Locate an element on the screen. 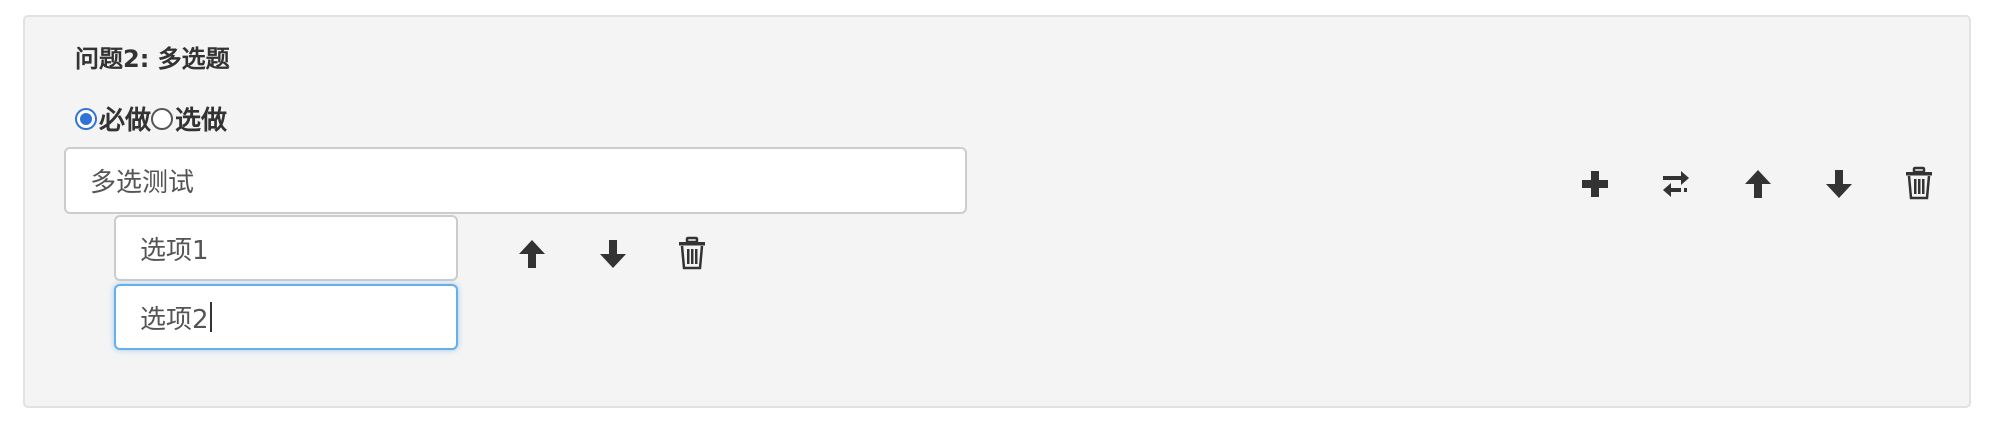 This screenshot has height=434, width=1998. required-radio-label: 必做 is located at coordinates (125, 118).